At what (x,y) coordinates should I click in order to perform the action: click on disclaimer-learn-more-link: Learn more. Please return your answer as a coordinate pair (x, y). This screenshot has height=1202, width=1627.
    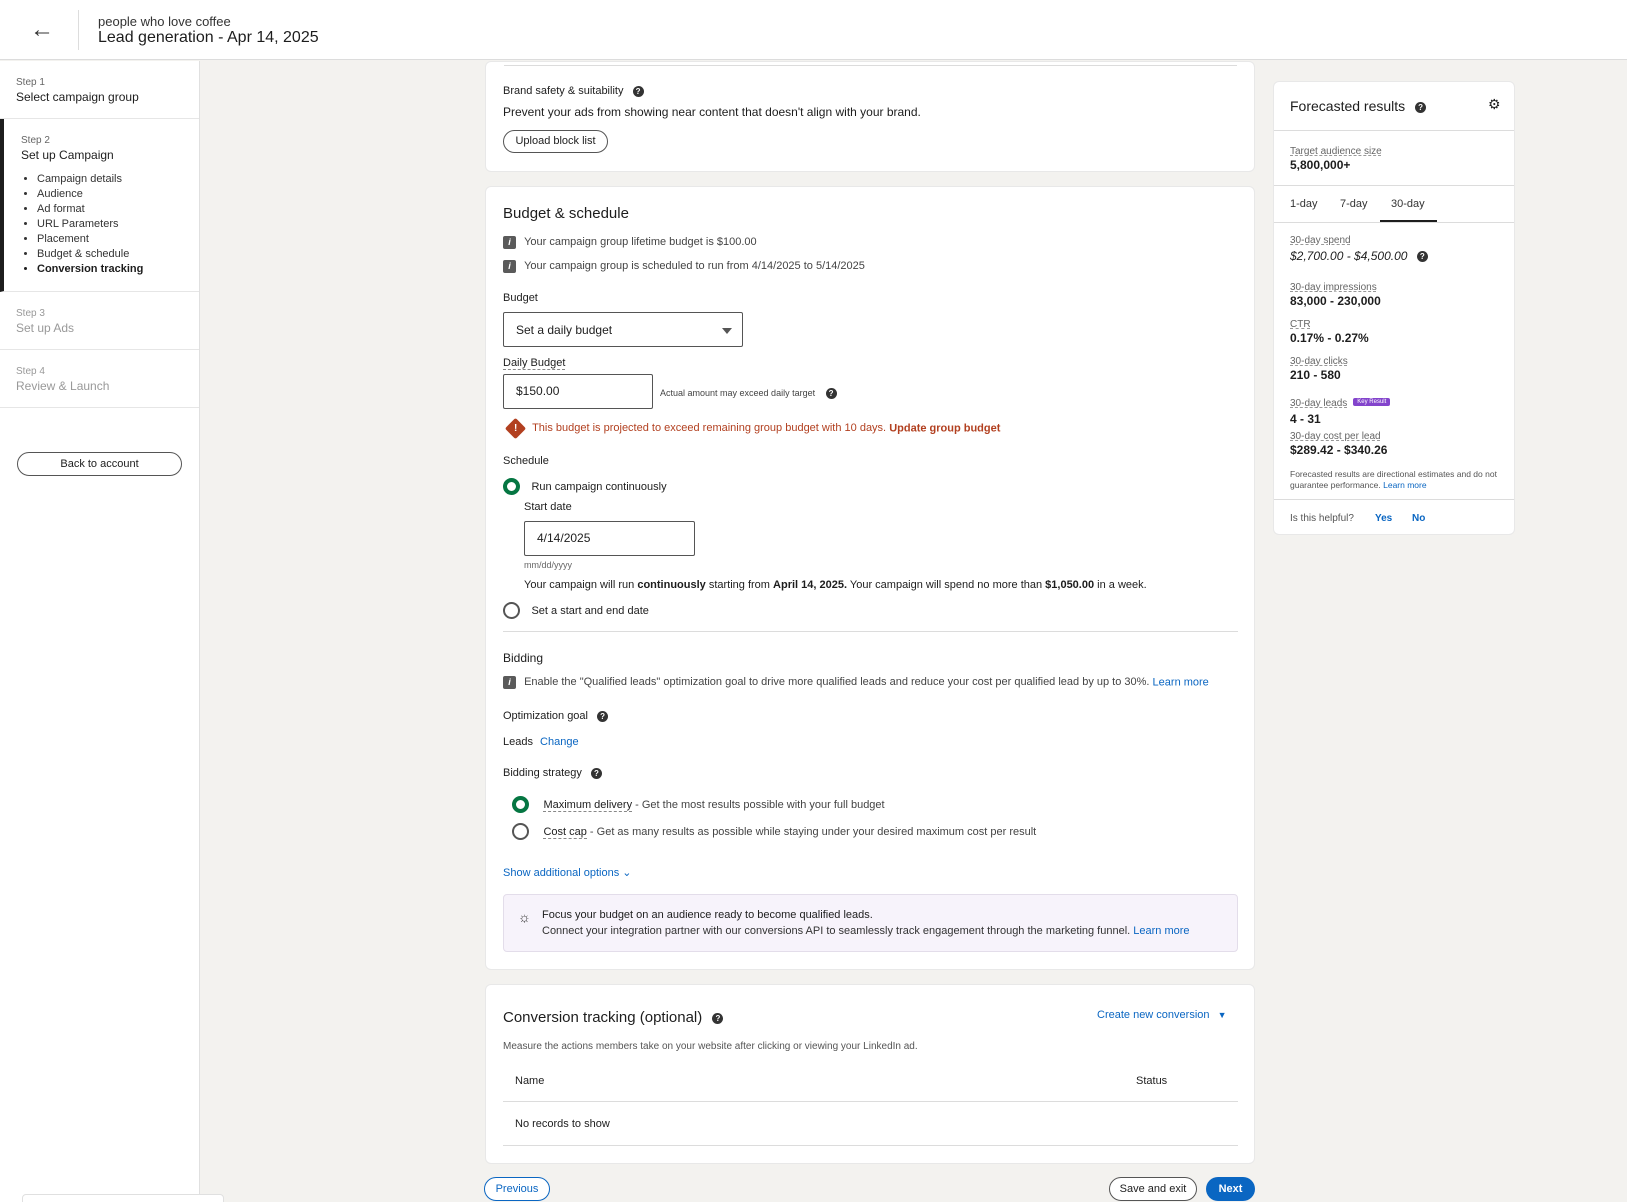
    Looking at the image, I should click on (1404, 485).